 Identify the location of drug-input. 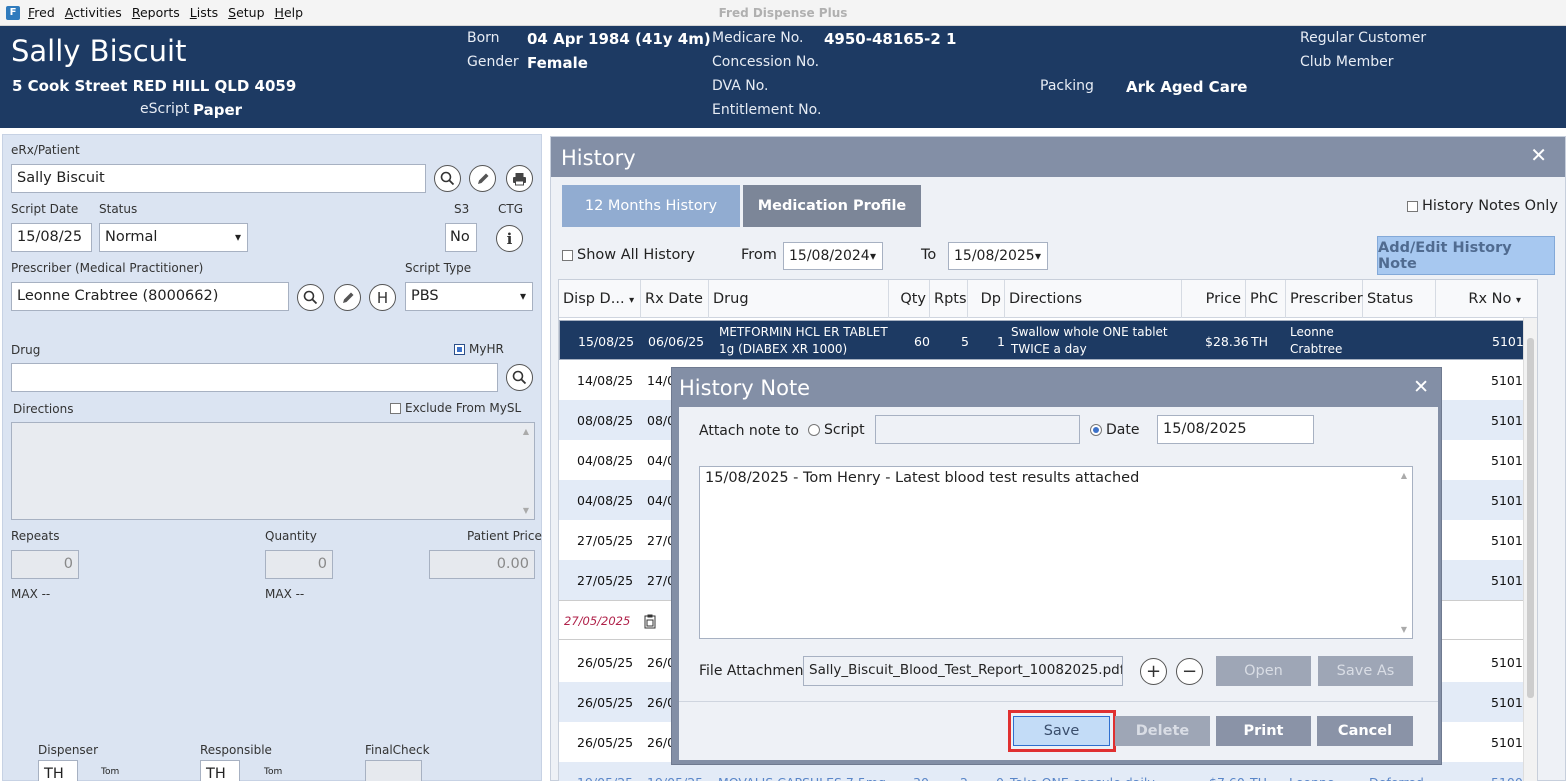
(254, 377).